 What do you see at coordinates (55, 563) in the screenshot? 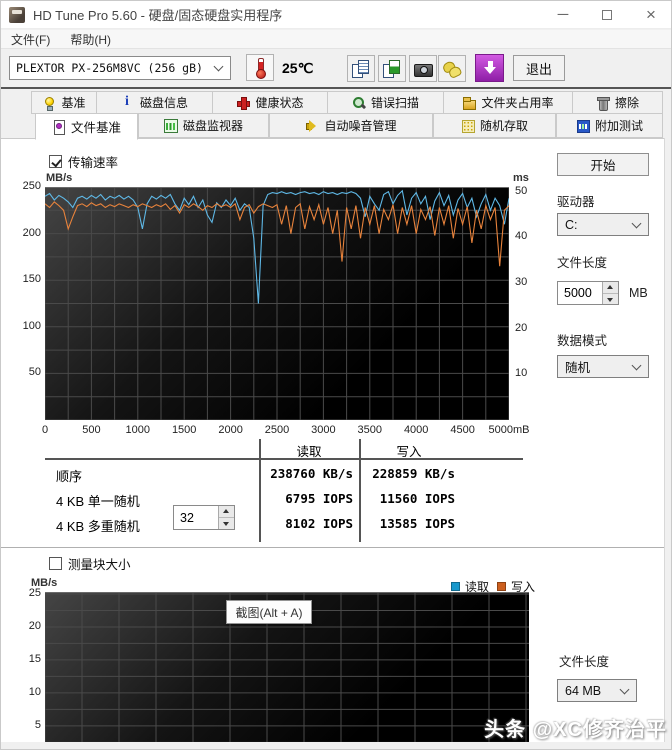
I see `block-size-checkbox` at bounding box center [55, 563].